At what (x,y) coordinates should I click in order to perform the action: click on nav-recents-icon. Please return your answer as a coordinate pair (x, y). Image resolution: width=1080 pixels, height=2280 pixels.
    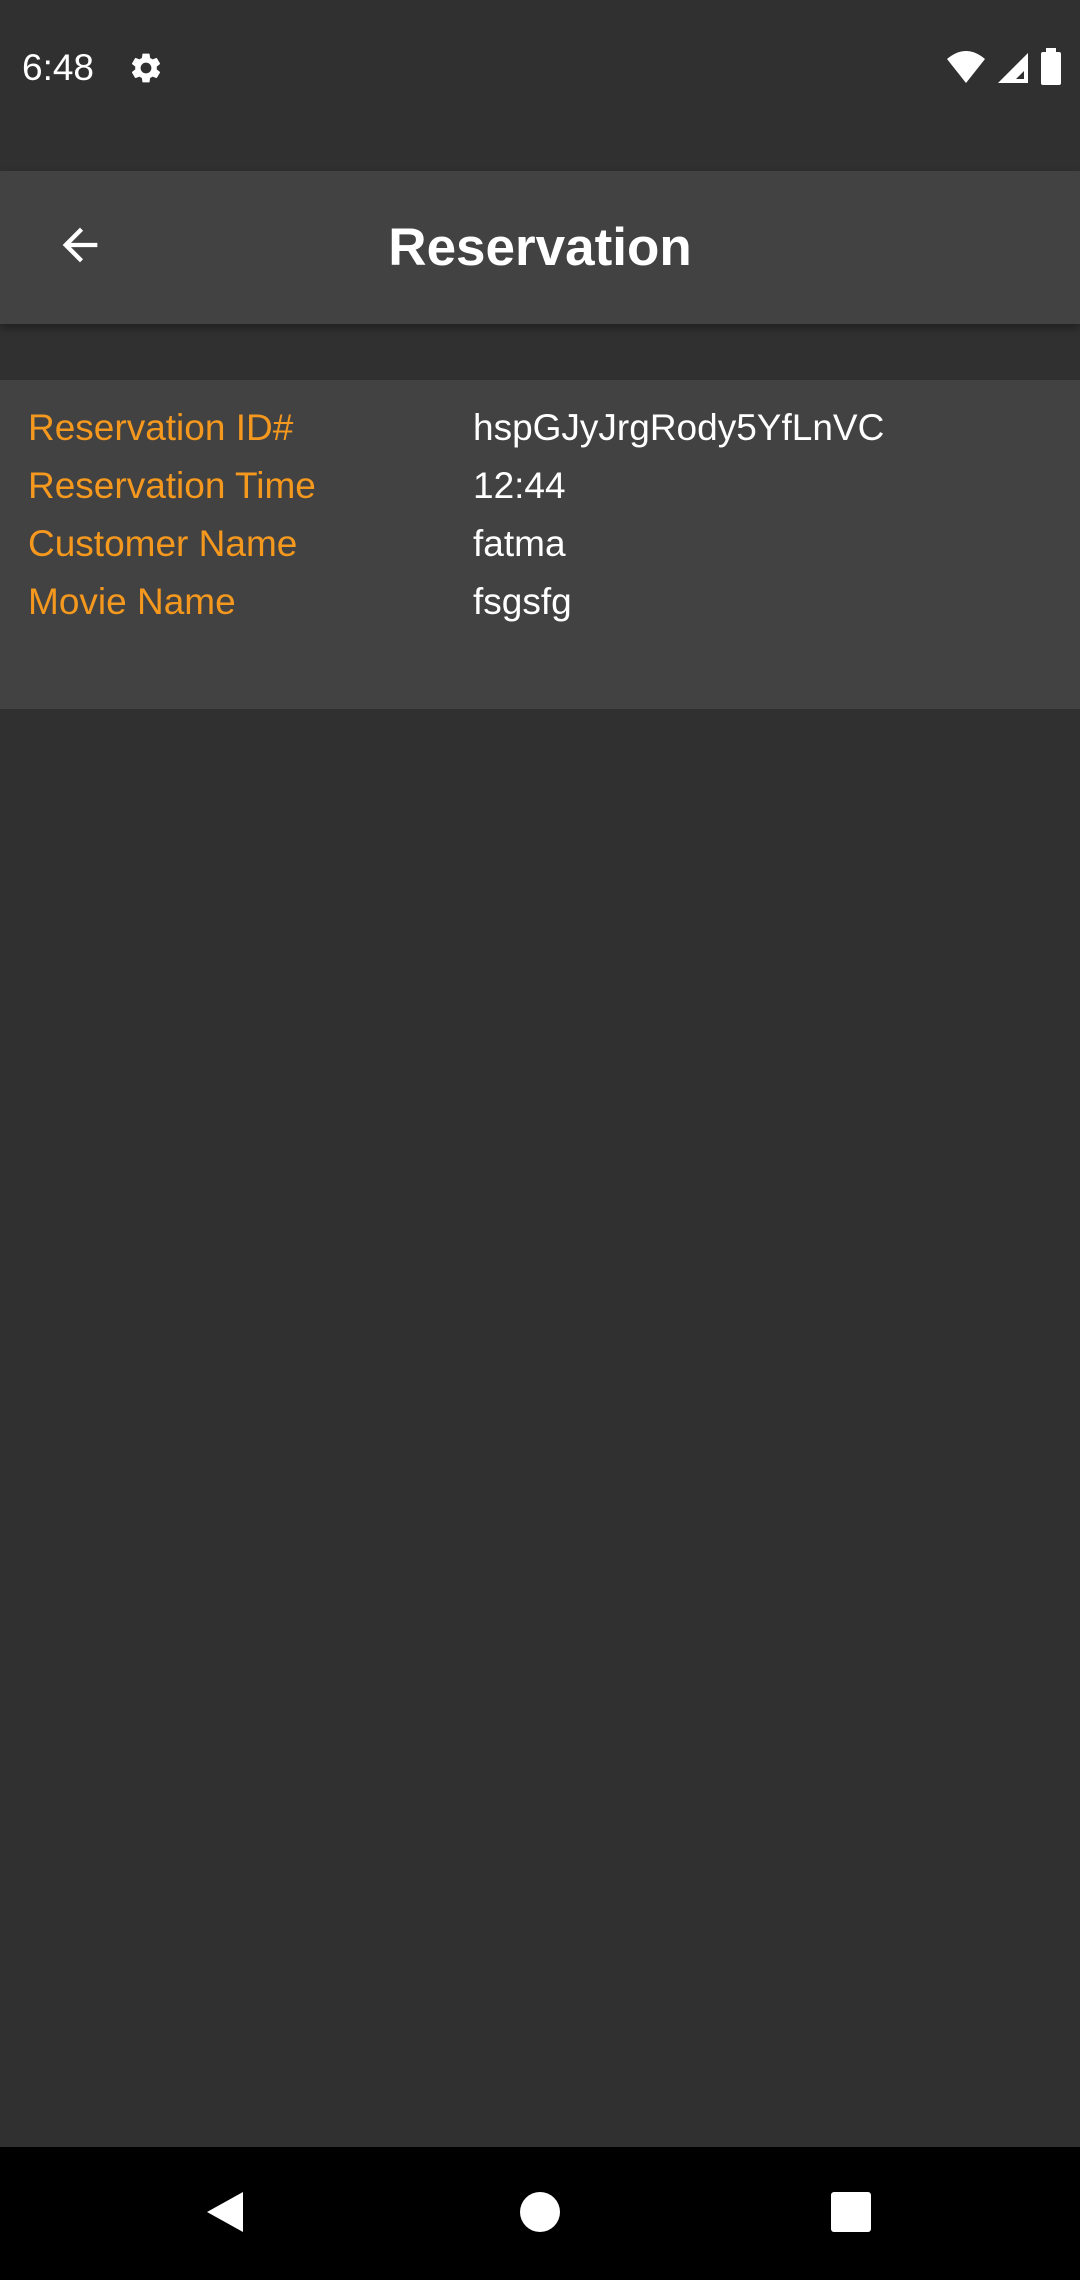
    Looking at the image, I should click on (851, 2214).